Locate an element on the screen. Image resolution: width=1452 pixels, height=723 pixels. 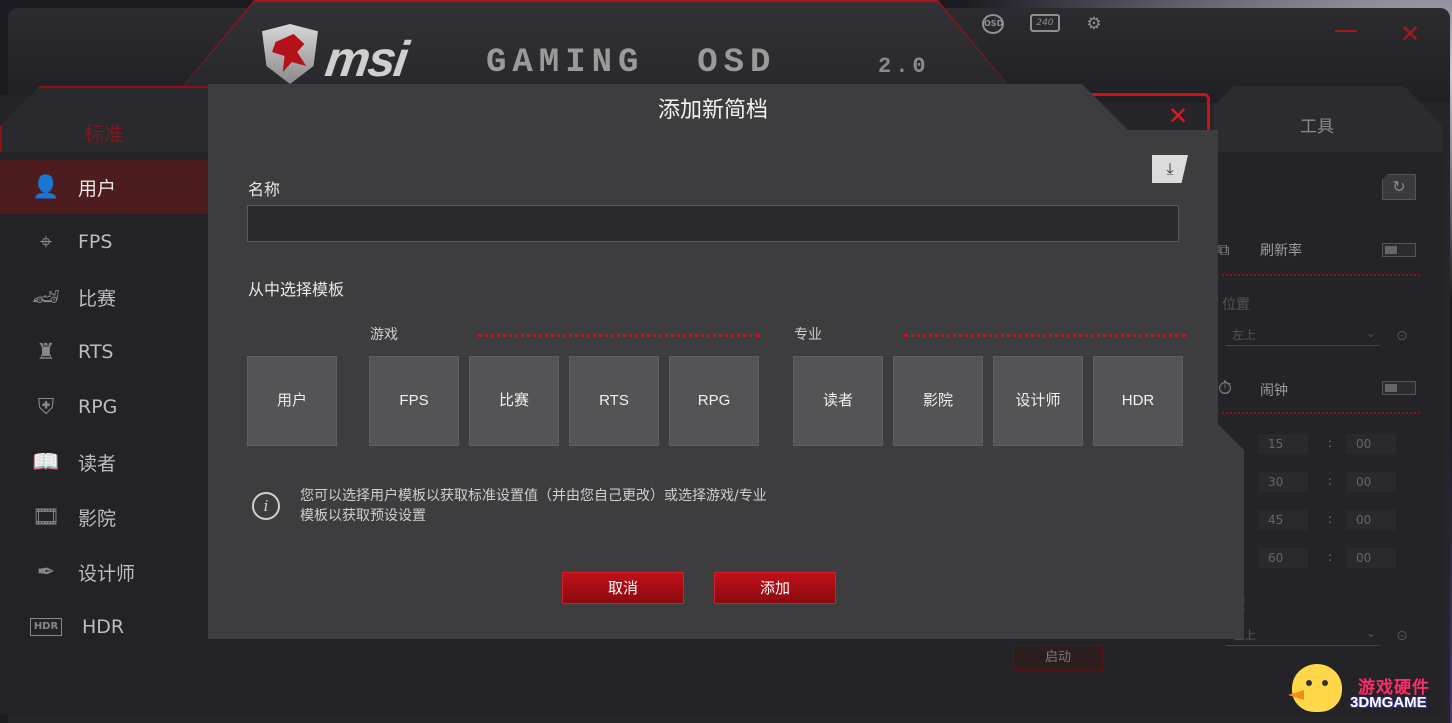
add-button: 添加 is located at coordinates (775, 588).